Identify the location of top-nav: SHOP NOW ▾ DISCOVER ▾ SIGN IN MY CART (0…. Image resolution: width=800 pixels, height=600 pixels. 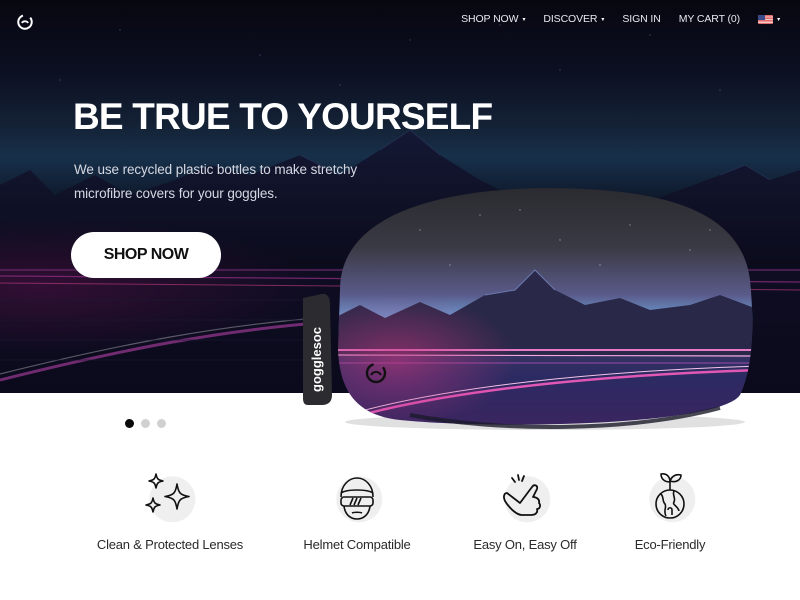
(400, 21).